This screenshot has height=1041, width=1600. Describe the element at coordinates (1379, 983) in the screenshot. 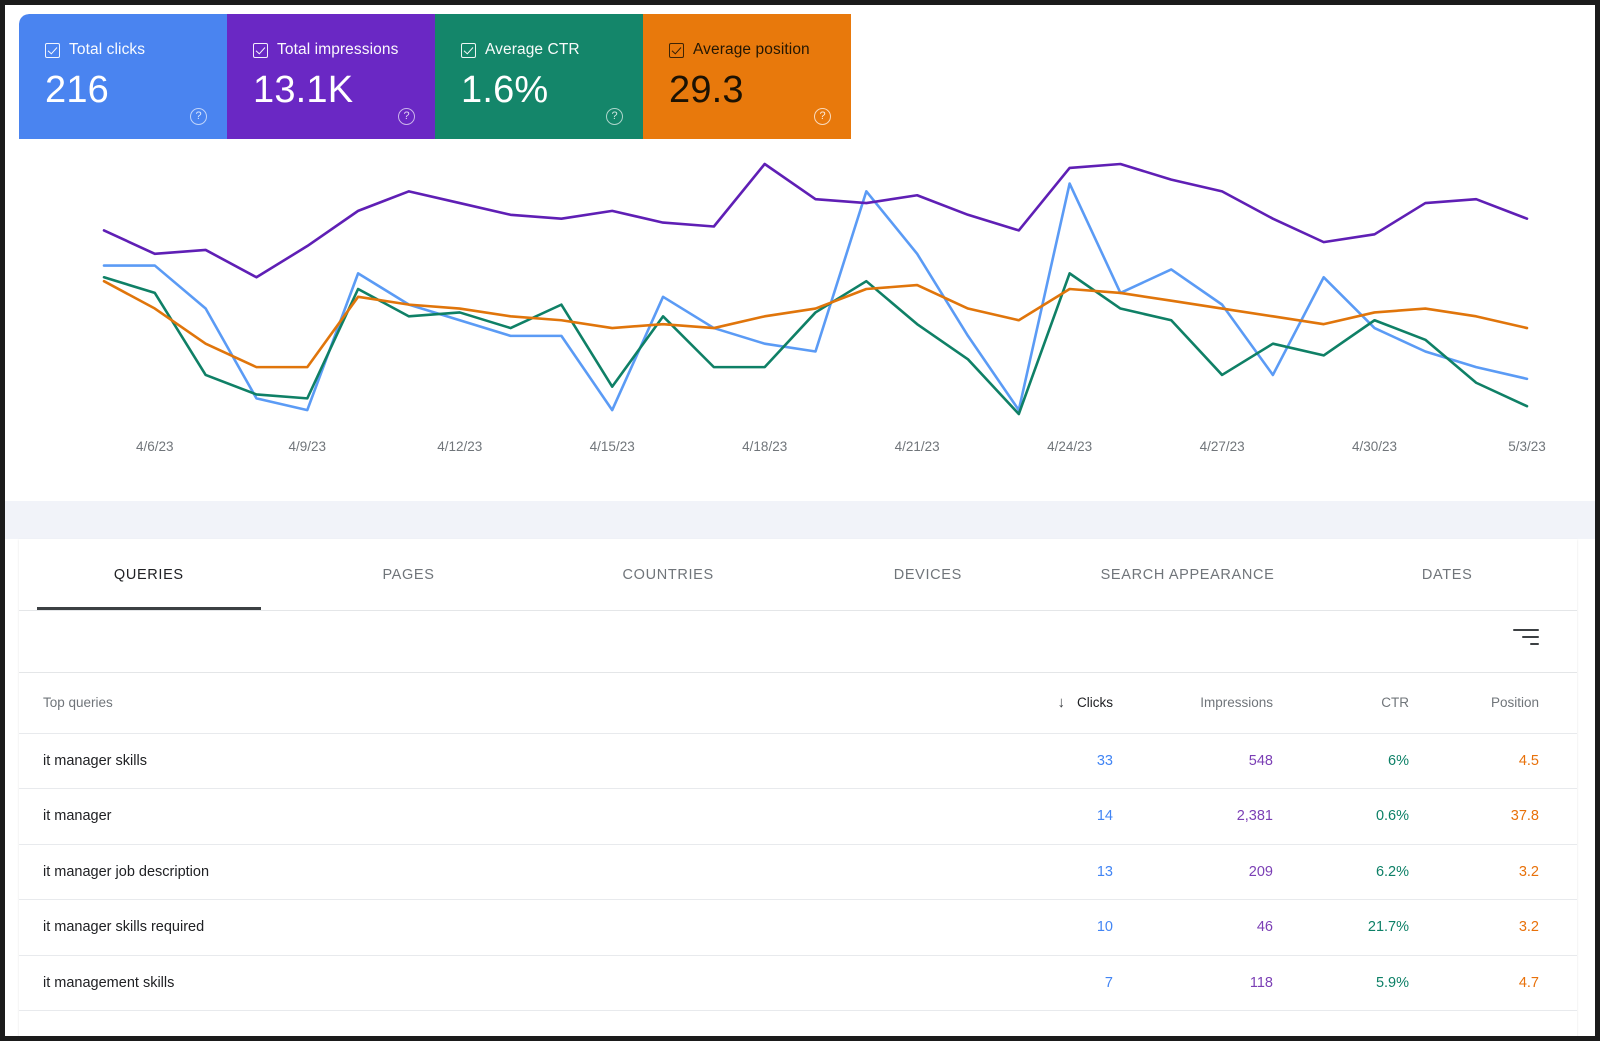

I see `cell-ctr: 5.9%` at that location.